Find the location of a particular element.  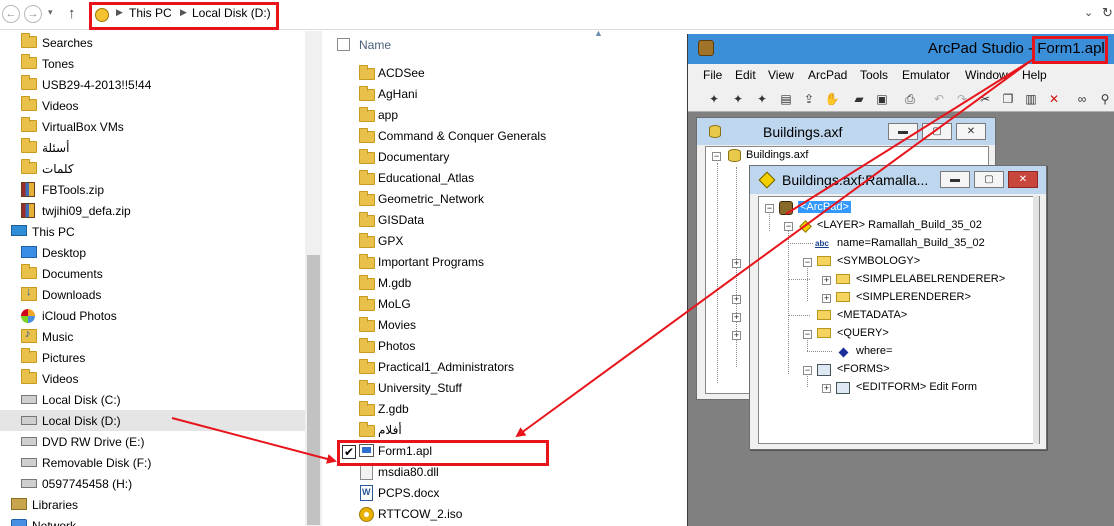

file-row: University_Stuff is located at coordinates (518, 388).